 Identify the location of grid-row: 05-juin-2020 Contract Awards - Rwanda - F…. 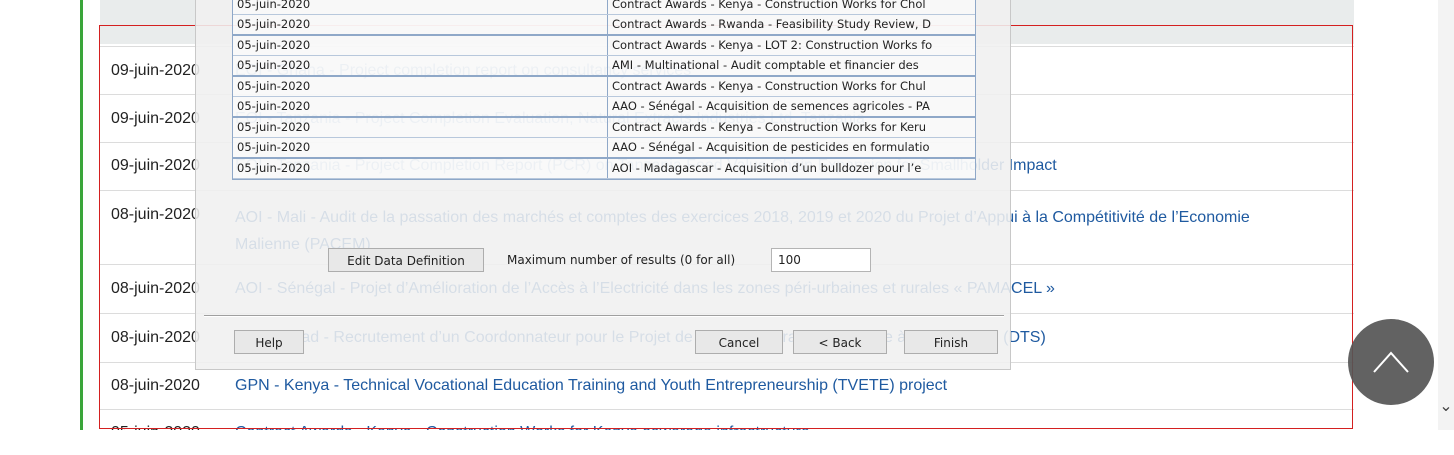
(604, 25).